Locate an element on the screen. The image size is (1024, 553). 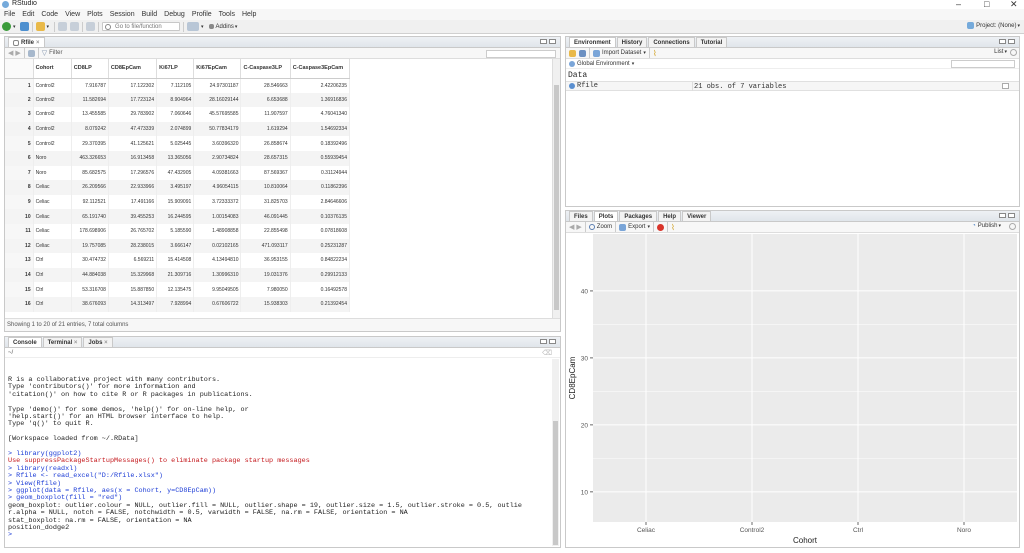
menu-build: Build is located at coordinates (150, 14).